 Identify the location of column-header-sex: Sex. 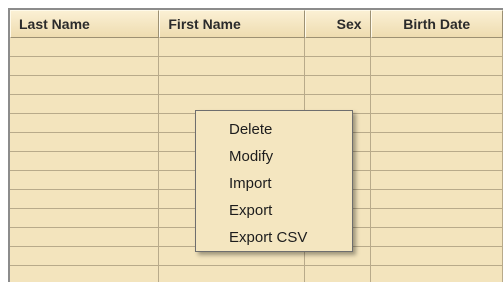
(337, 24).